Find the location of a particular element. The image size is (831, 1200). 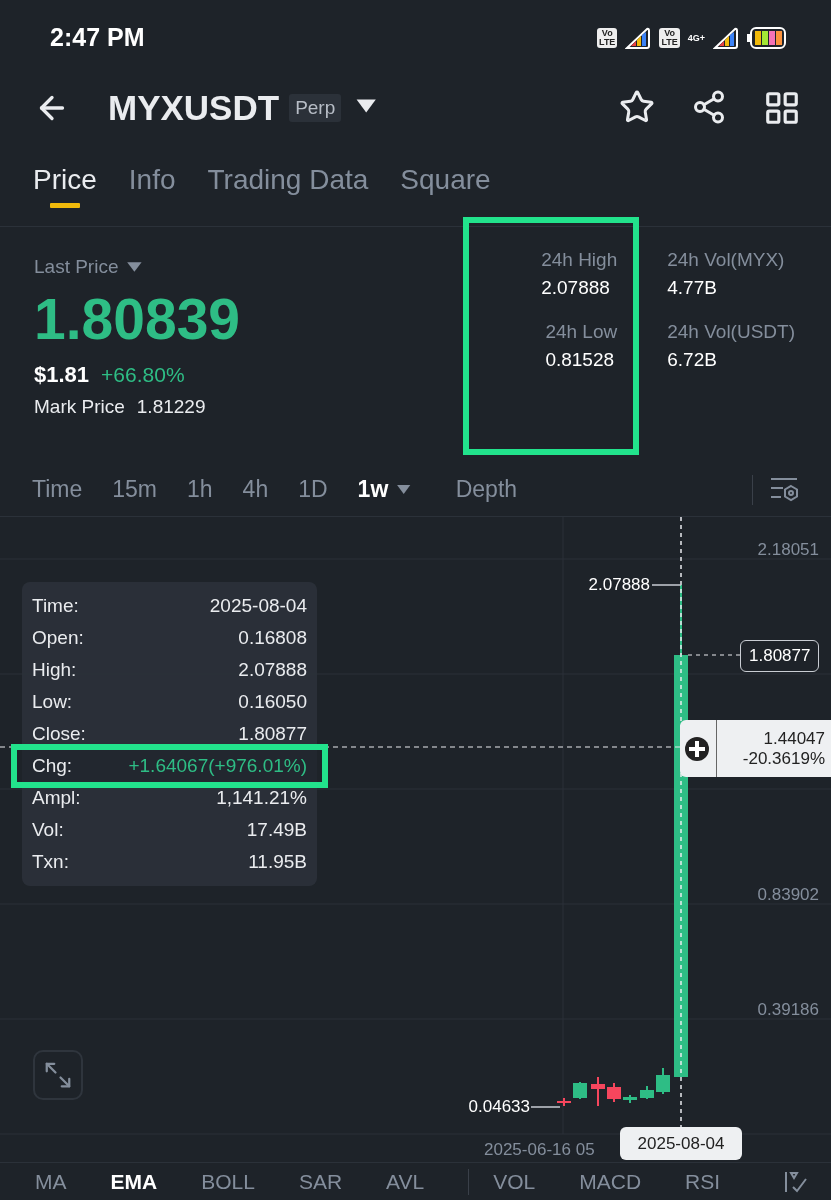

info-value: 11.95B is located at coordinates (277, 862).